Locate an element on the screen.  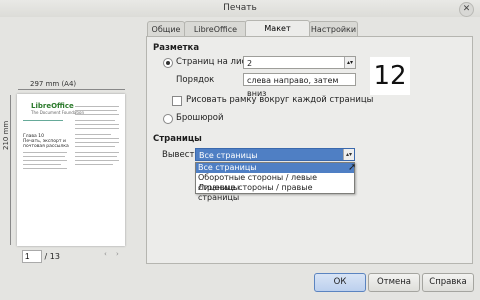
mouse-cursor-icon: ➚ is located at coordinates (352, 167).